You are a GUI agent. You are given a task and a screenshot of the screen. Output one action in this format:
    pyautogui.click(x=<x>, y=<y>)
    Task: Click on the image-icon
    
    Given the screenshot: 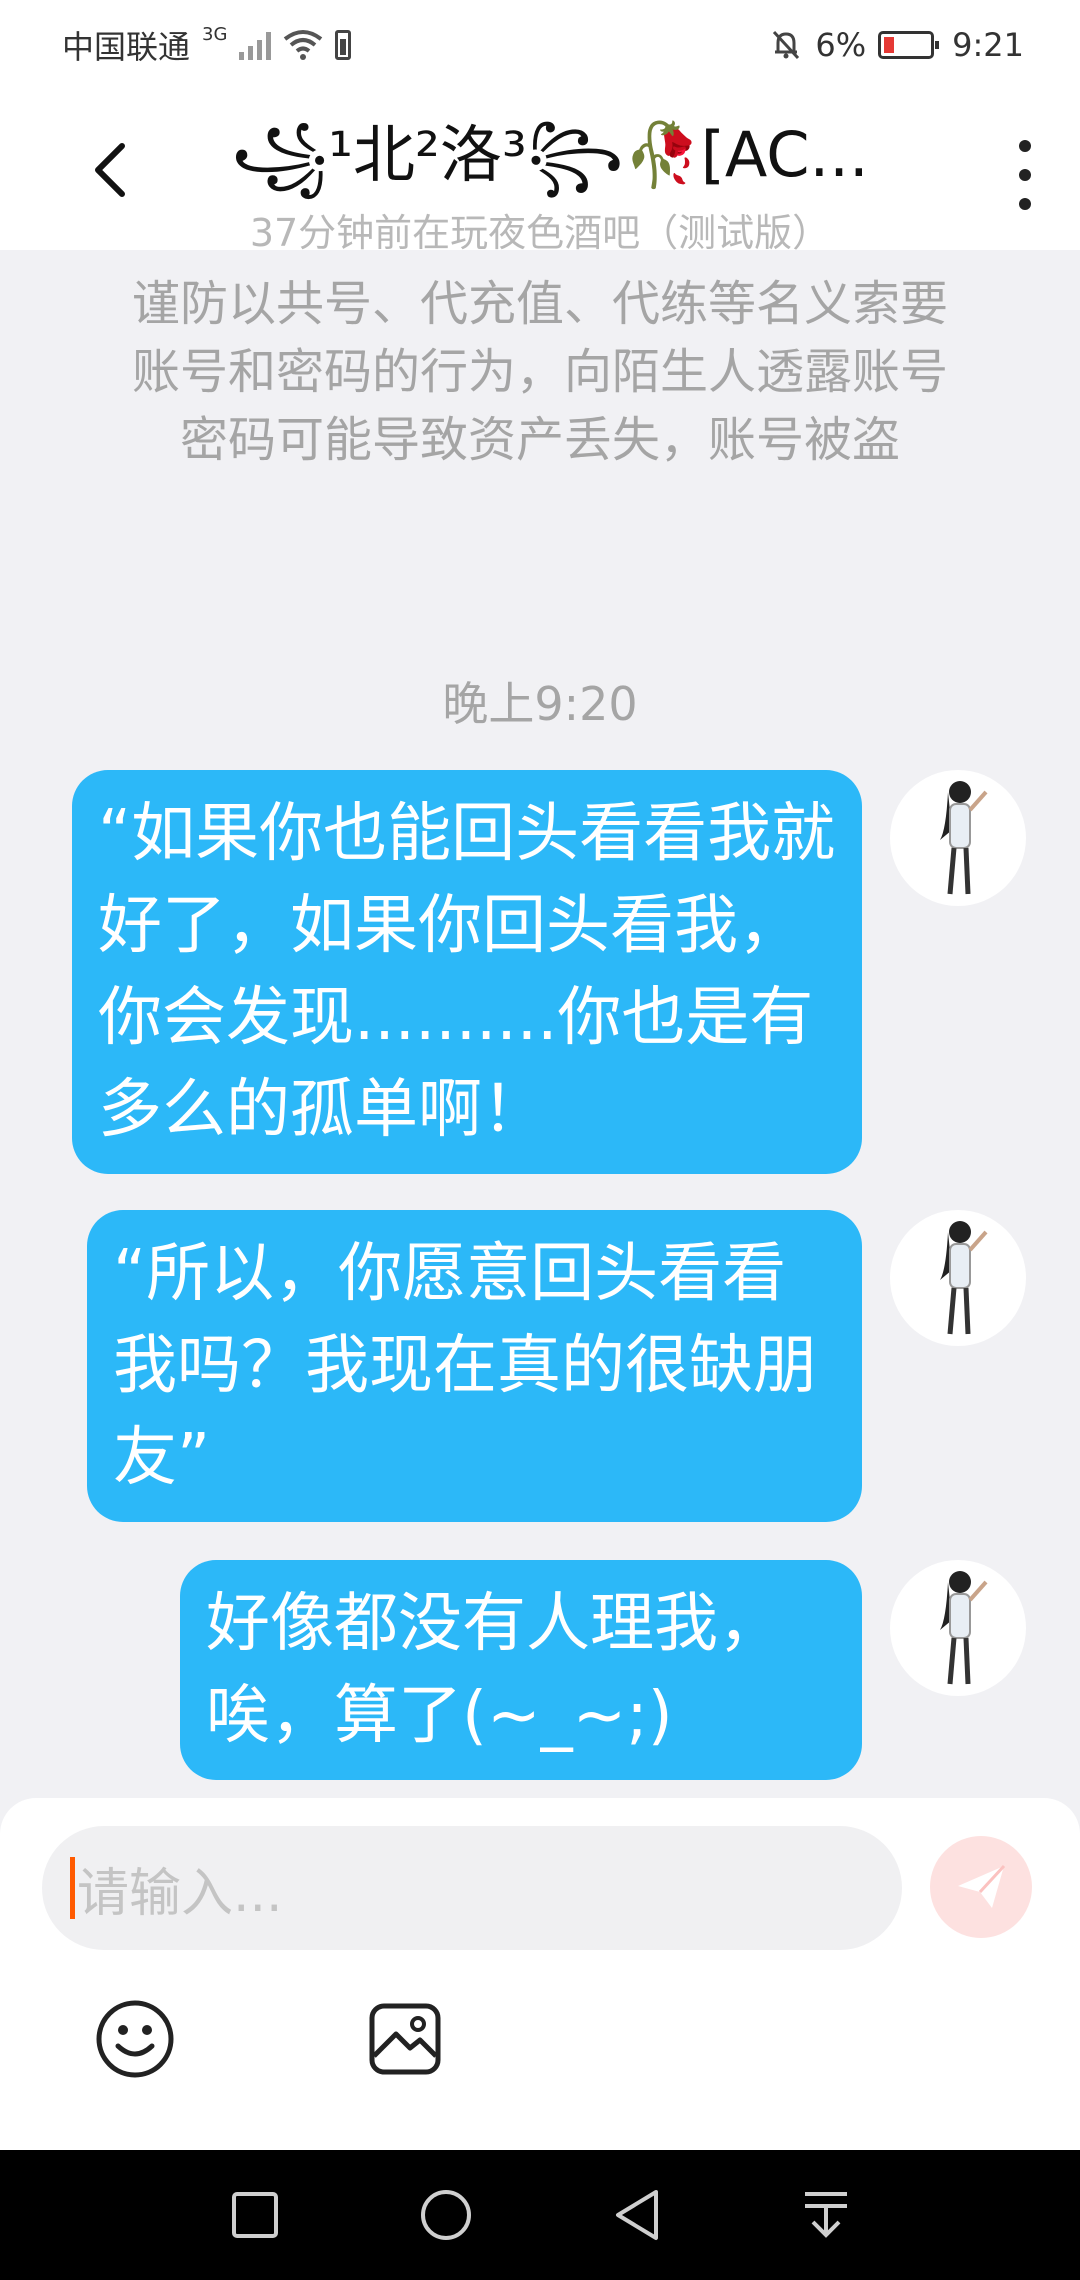 What is the action you would take?
    pyautogui.click(x=405, y=2039)
    